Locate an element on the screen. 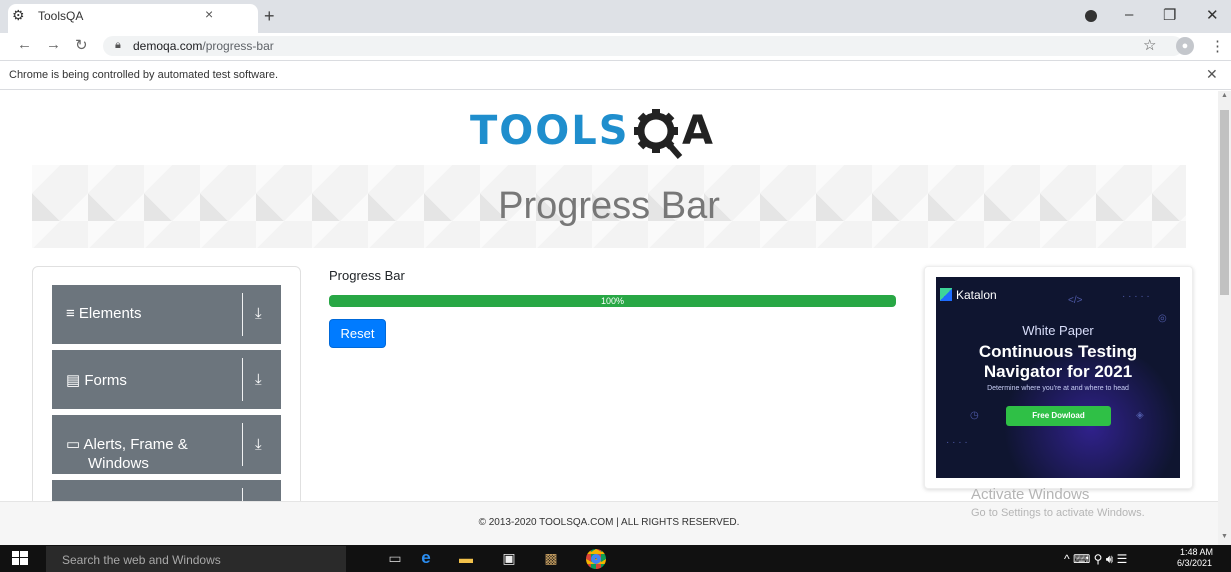  ad-headline-2: Navigator for 2021 is located at coordinates (1058, 371).